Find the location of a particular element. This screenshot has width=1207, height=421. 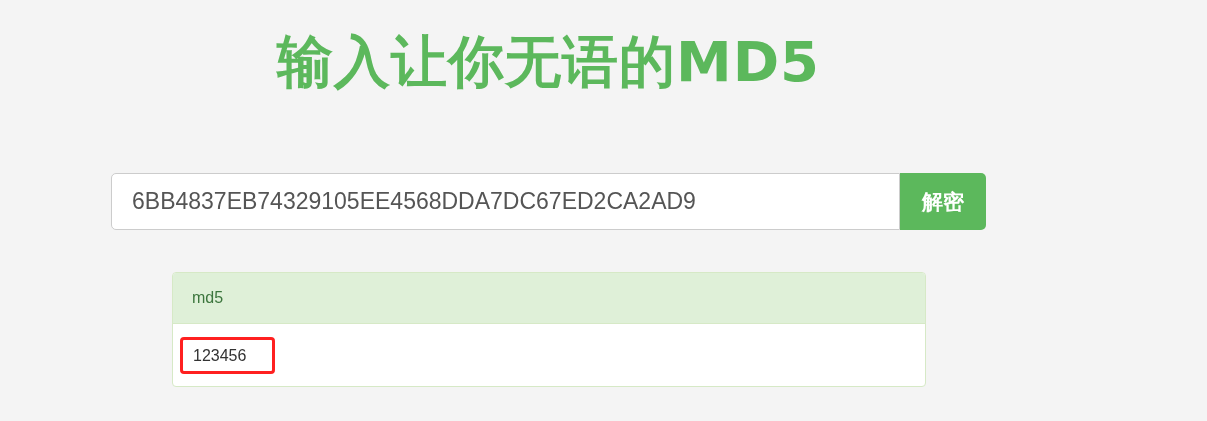

panel-heading: md5 is located at coordinates (208, 298).